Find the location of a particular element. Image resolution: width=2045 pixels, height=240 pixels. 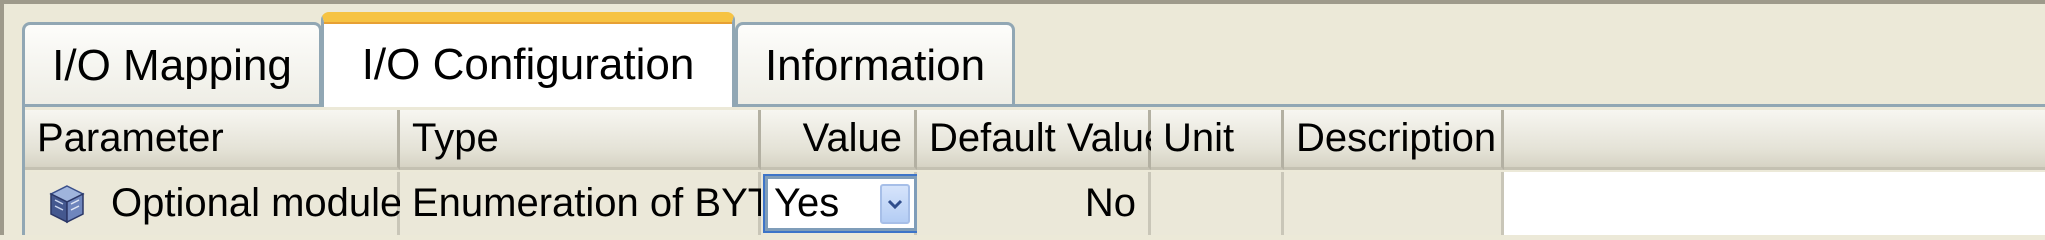

tab-information: Information is located at coordinates (875, 64).